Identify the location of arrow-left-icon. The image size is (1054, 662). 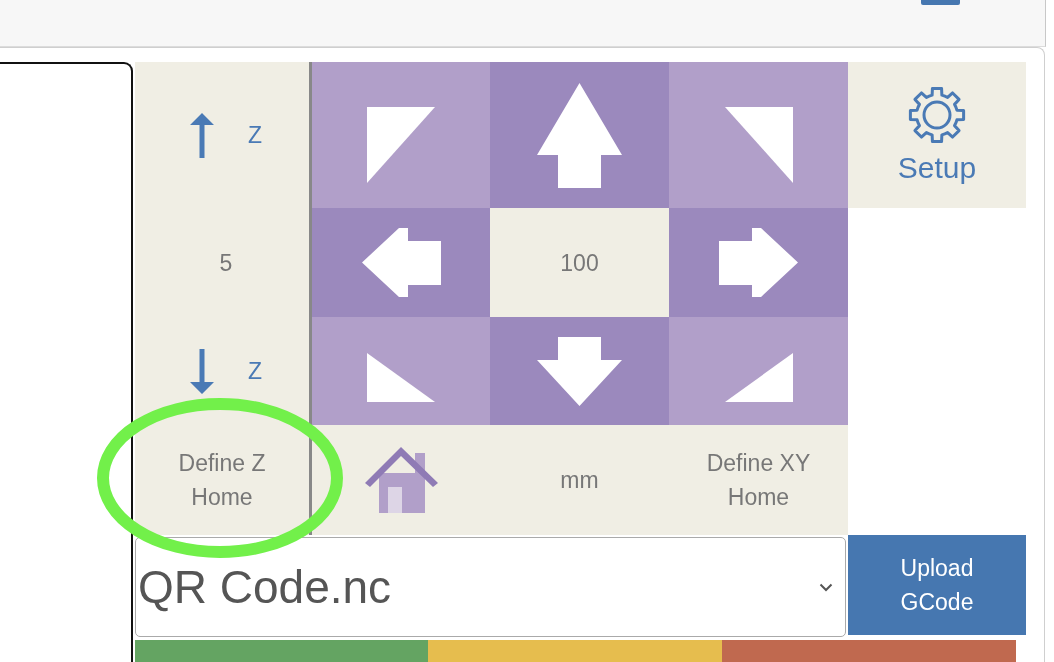
(401, 262).